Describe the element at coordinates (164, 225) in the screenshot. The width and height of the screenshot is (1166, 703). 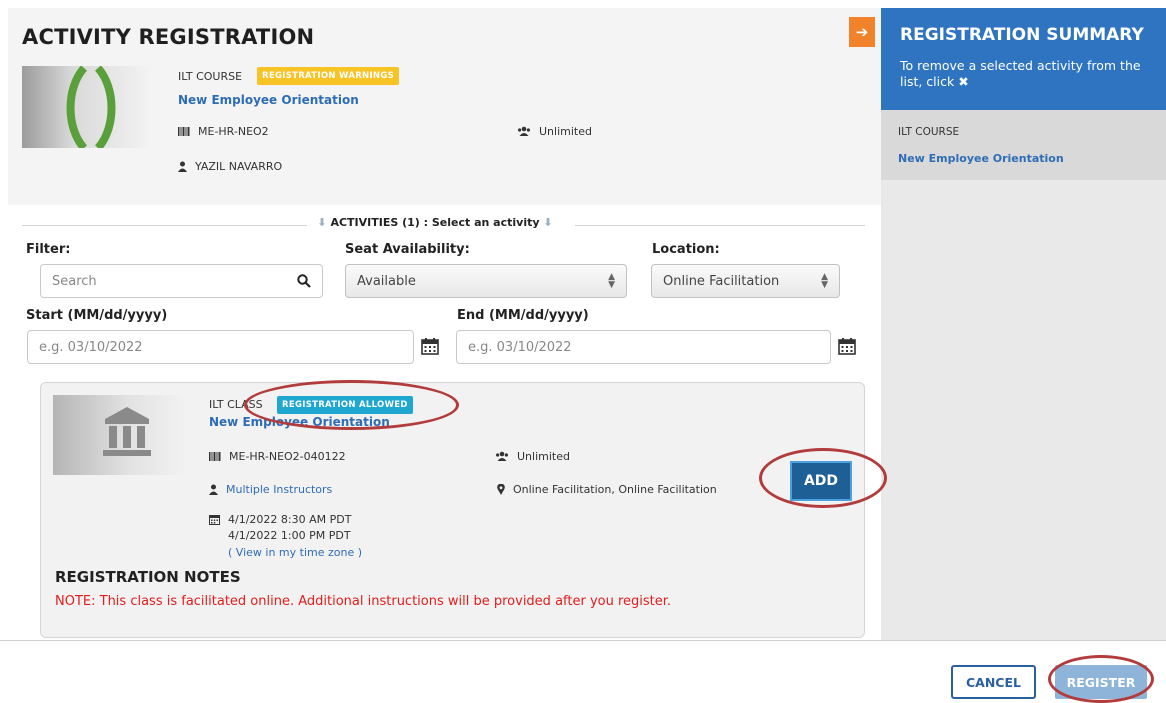
I see `divider-left` at that location.